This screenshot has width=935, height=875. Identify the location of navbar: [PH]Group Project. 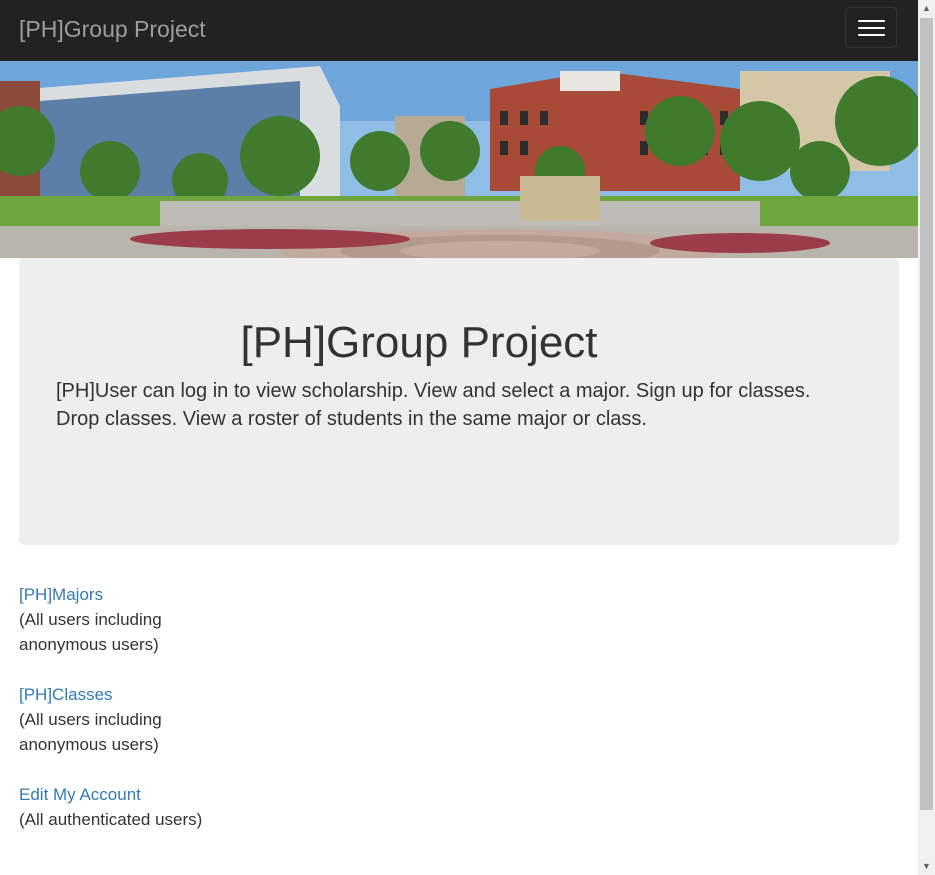
(459, 30).